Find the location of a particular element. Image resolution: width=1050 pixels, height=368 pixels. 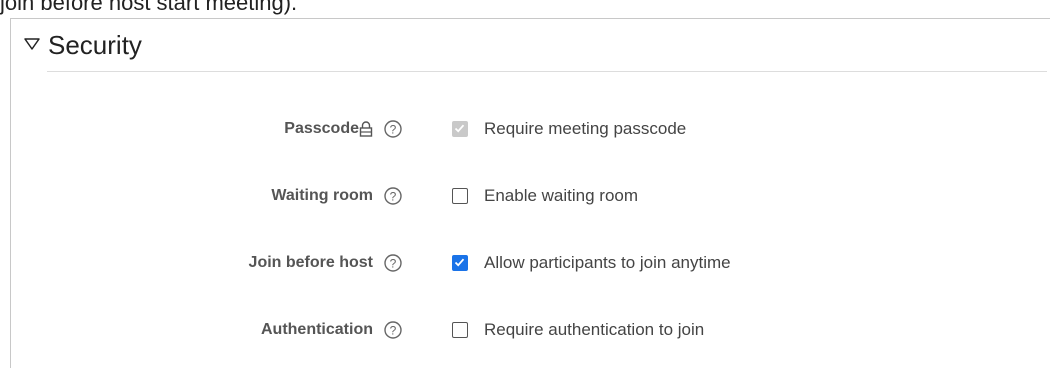

setting-row-passcode: Passcode ? Require meeting passcode is located at coordinates (526, 129).